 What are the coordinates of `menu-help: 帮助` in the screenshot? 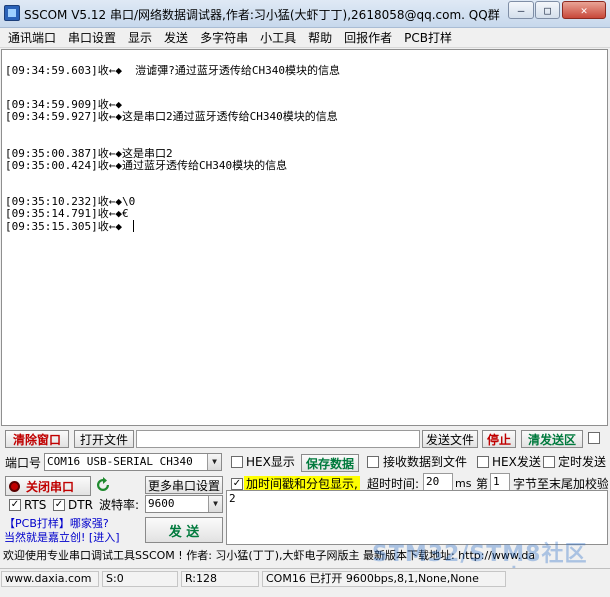 It's located at (320, 38).